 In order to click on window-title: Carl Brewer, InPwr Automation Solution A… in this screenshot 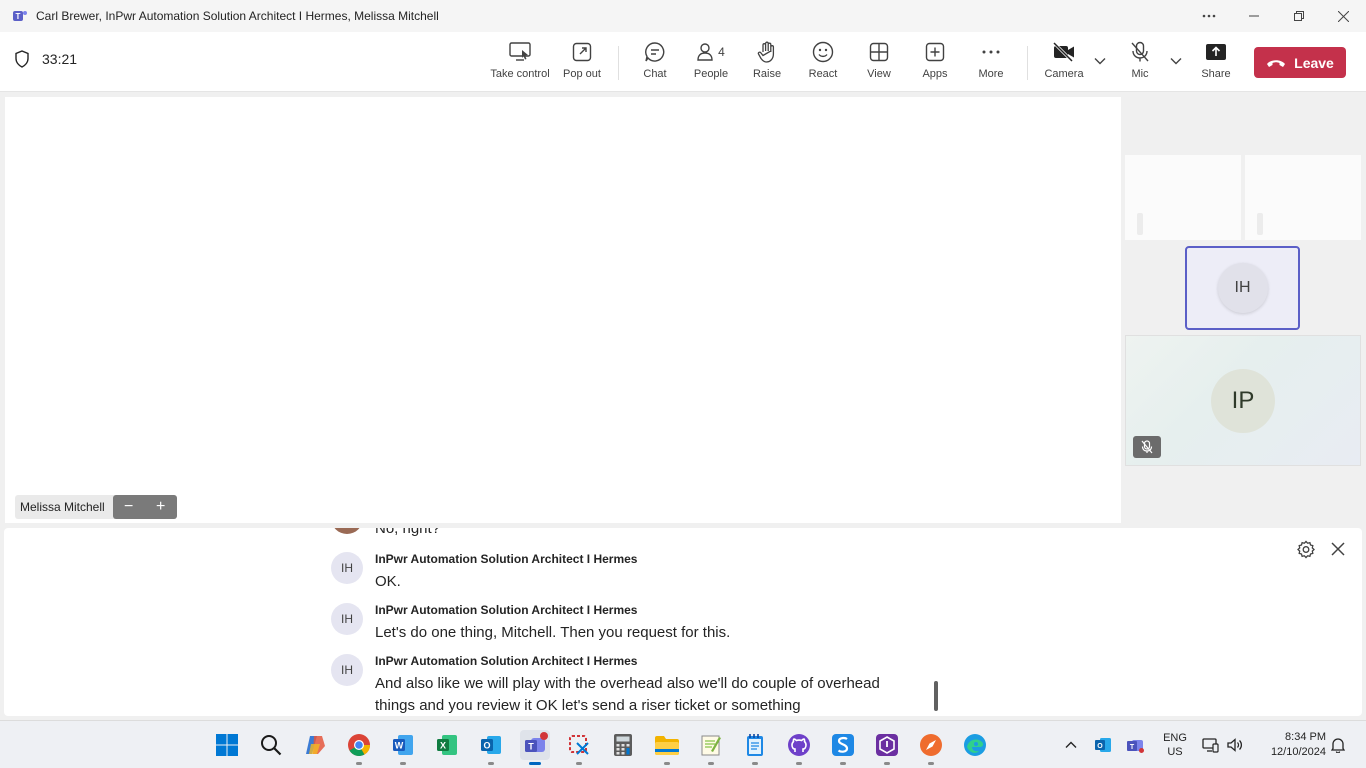, I will do `click(237, 16)`.